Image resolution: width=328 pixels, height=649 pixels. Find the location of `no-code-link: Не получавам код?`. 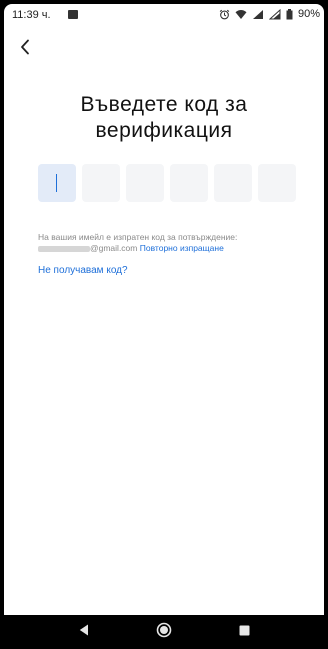

no-code-link: Не получавам код? is located at coordinates (83, 270).